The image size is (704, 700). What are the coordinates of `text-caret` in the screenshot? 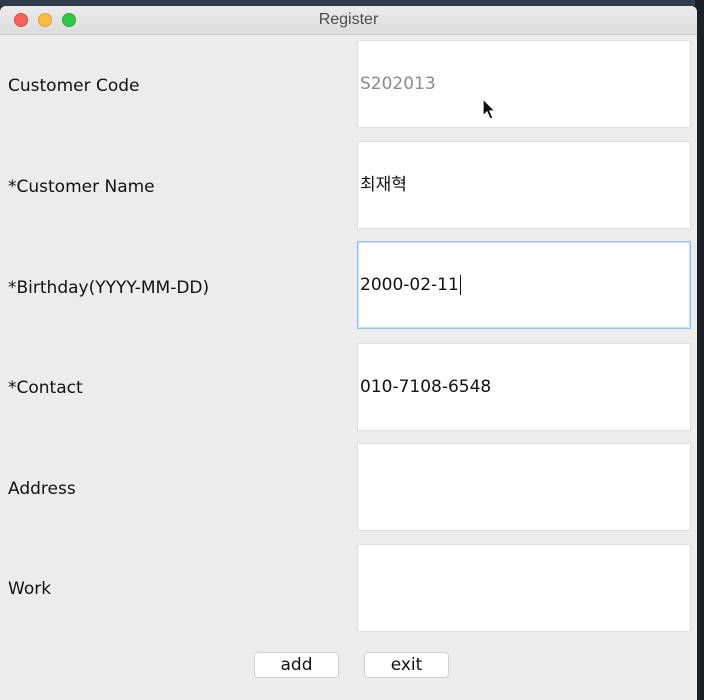 It's located at (460, 285).